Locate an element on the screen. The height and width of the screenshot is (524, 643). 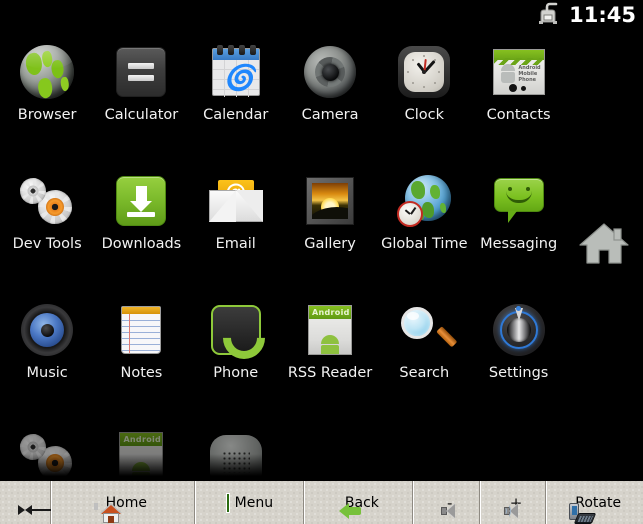
home-icon-glyph is located at coordinates (604, 243).